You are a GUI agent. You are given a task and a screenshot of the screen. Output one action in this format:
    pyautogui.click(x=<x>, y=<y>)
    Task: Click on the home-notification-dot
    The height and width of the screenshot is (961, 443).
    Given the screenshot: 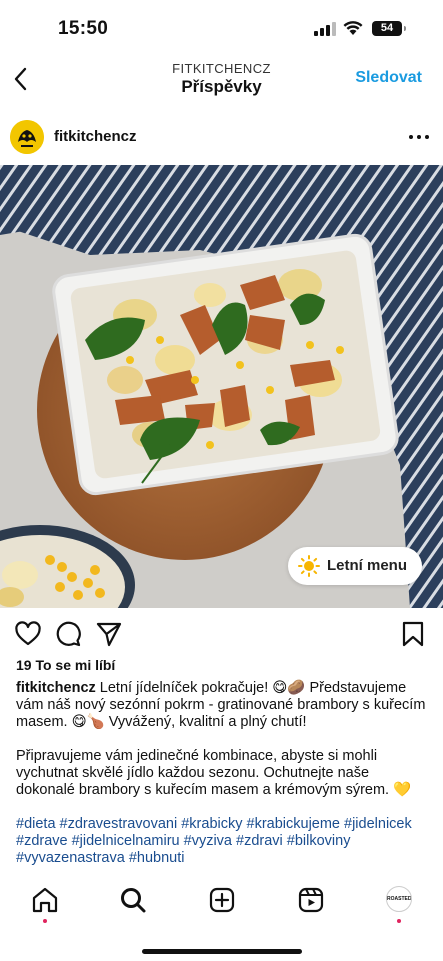 What is the action you would take?
    pyautogui.click(x=45, y=921)
    